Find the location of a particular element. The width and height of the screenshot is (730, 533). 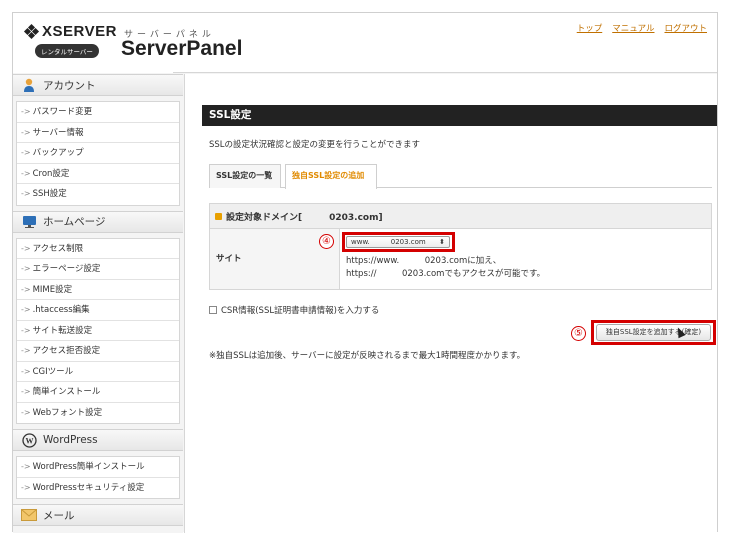

sidebar-item-label: バックアップ is located at coordinates (58, 153).